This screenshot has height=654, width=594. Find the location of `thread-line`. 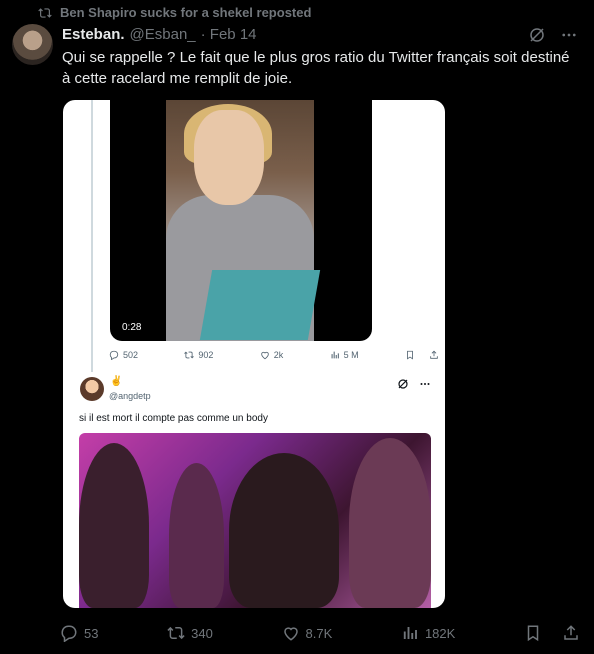

thread-line is located at coordinates (92, 236).